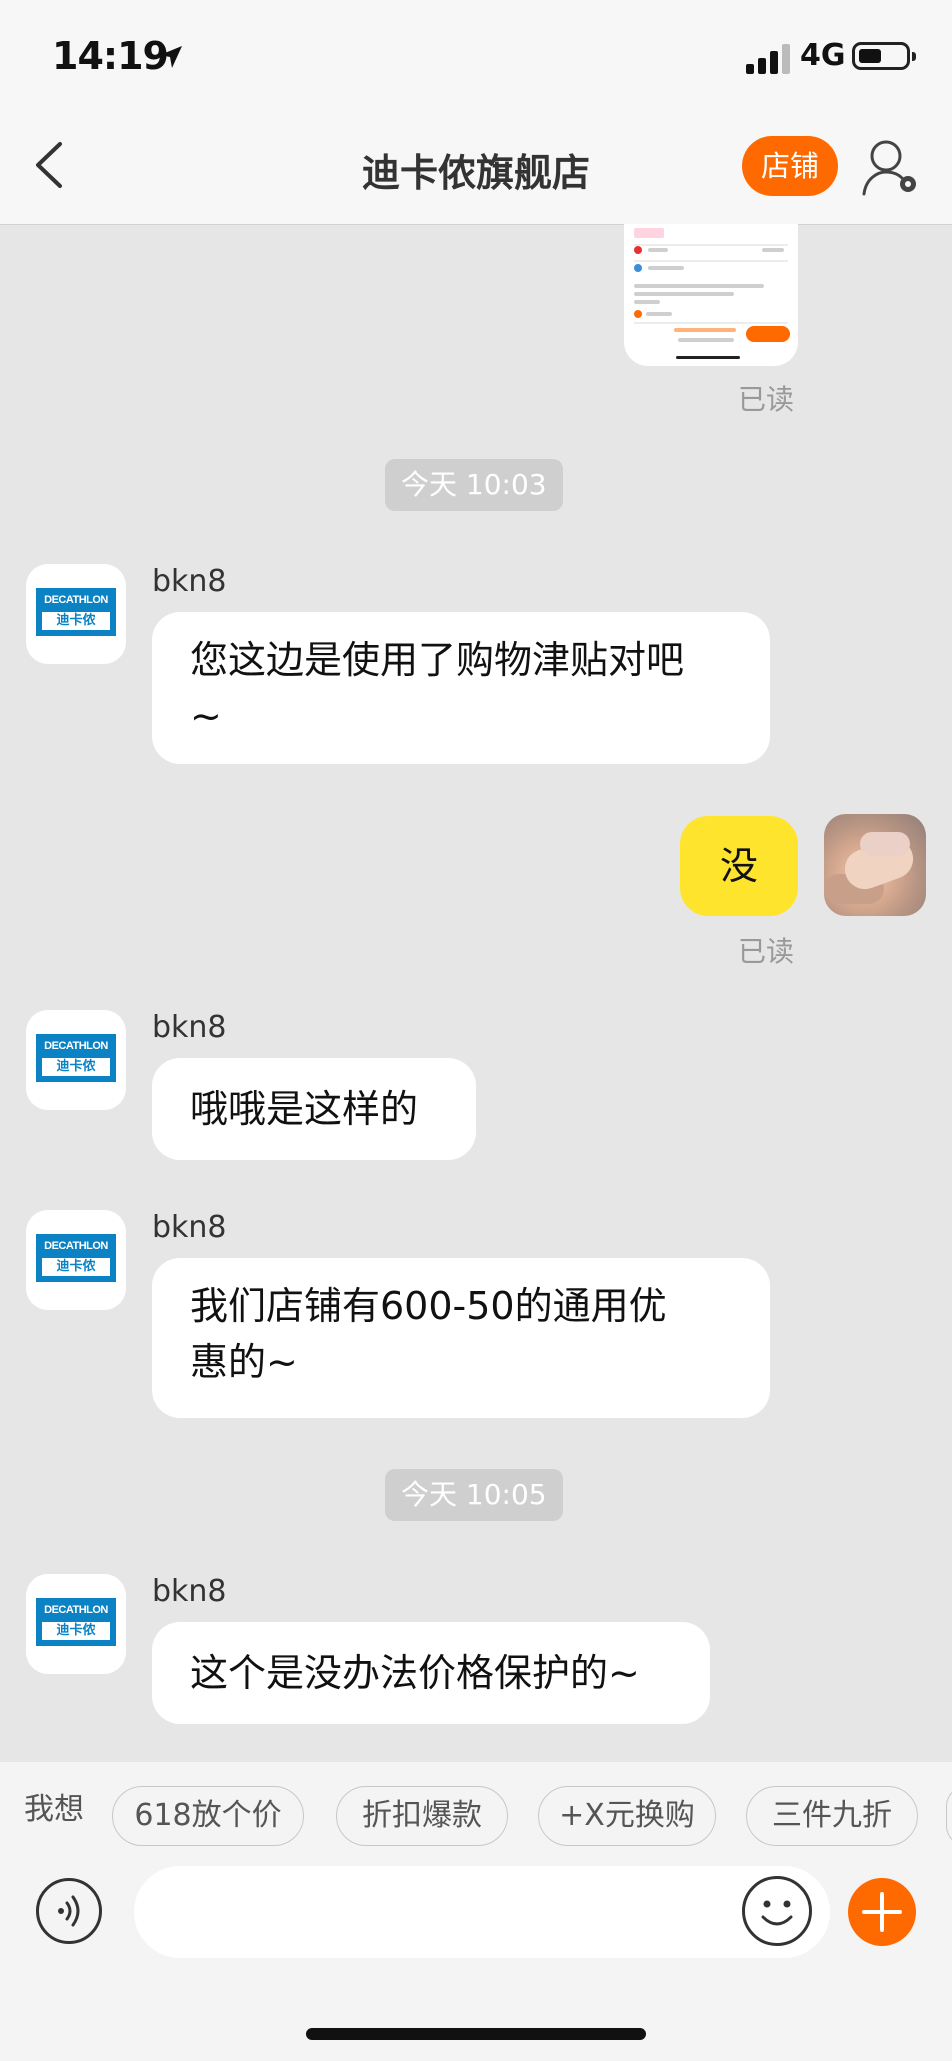 The image size is (952, 2061). I want to click on message-bubble: 您这边是使用了购物津贴对吧 ~, so click(461, 688).